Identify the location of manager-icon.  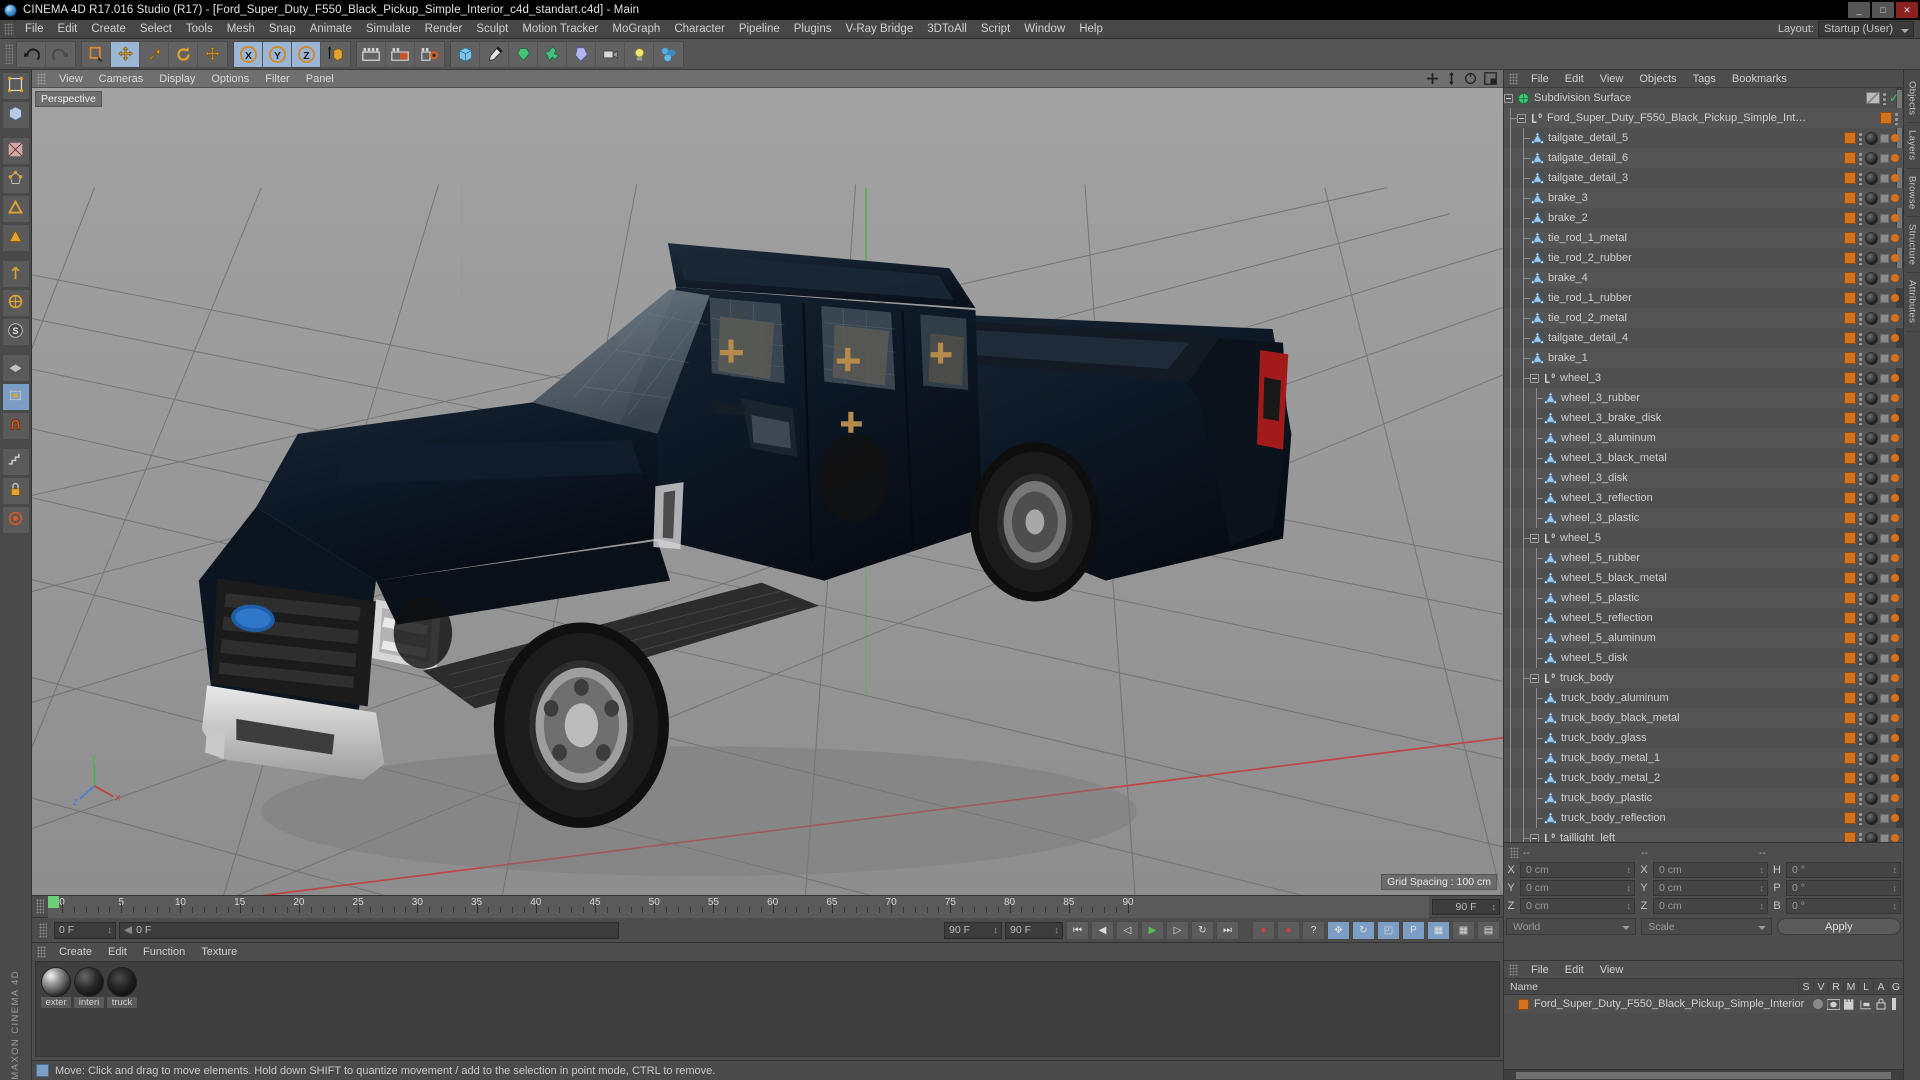
(1866, 1004).